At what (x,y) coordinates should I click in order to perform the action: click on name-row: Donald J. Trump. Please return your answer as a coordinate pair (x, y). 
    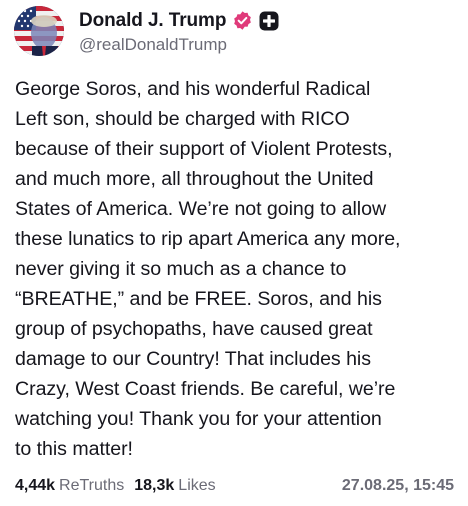
    Looking at the image, I should click on (179, 21).